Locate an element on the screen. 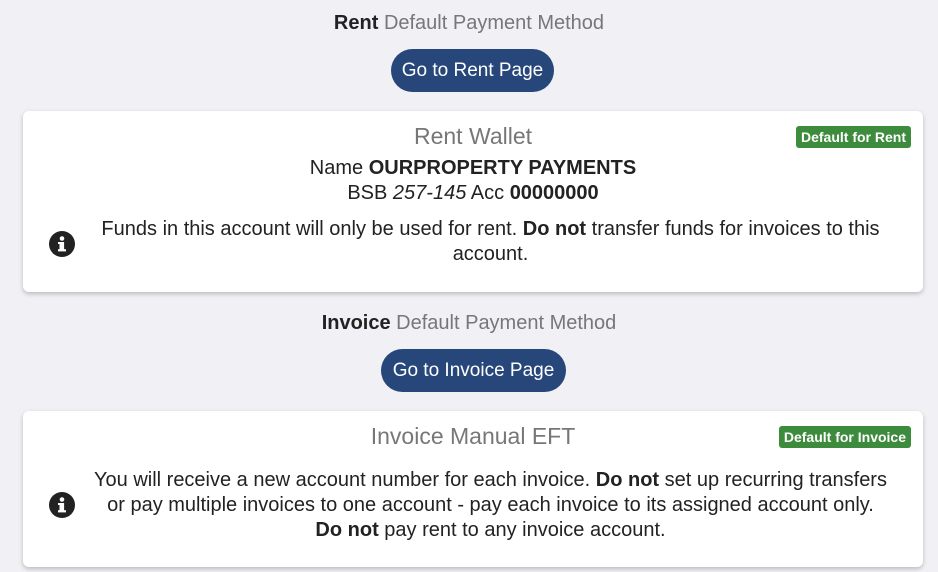  bsb-value: 257-145 is located at coordinates (429, 193).